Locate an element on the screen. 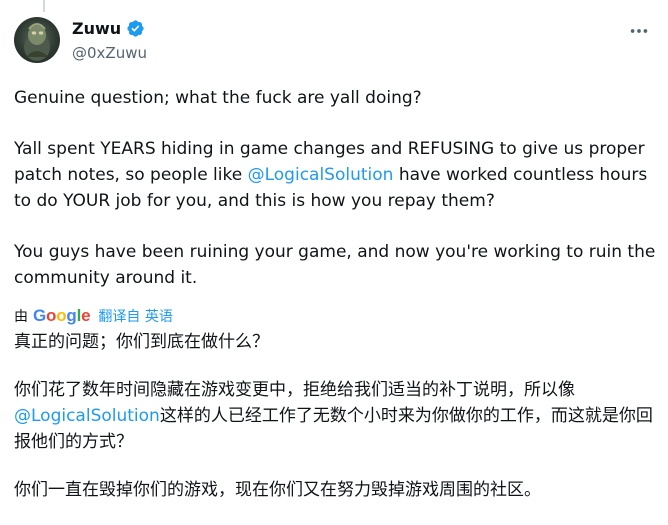 Image resolution: width=668 pixels, height=525 pixels. google-logo: Google is located at coordinates (62, 316).